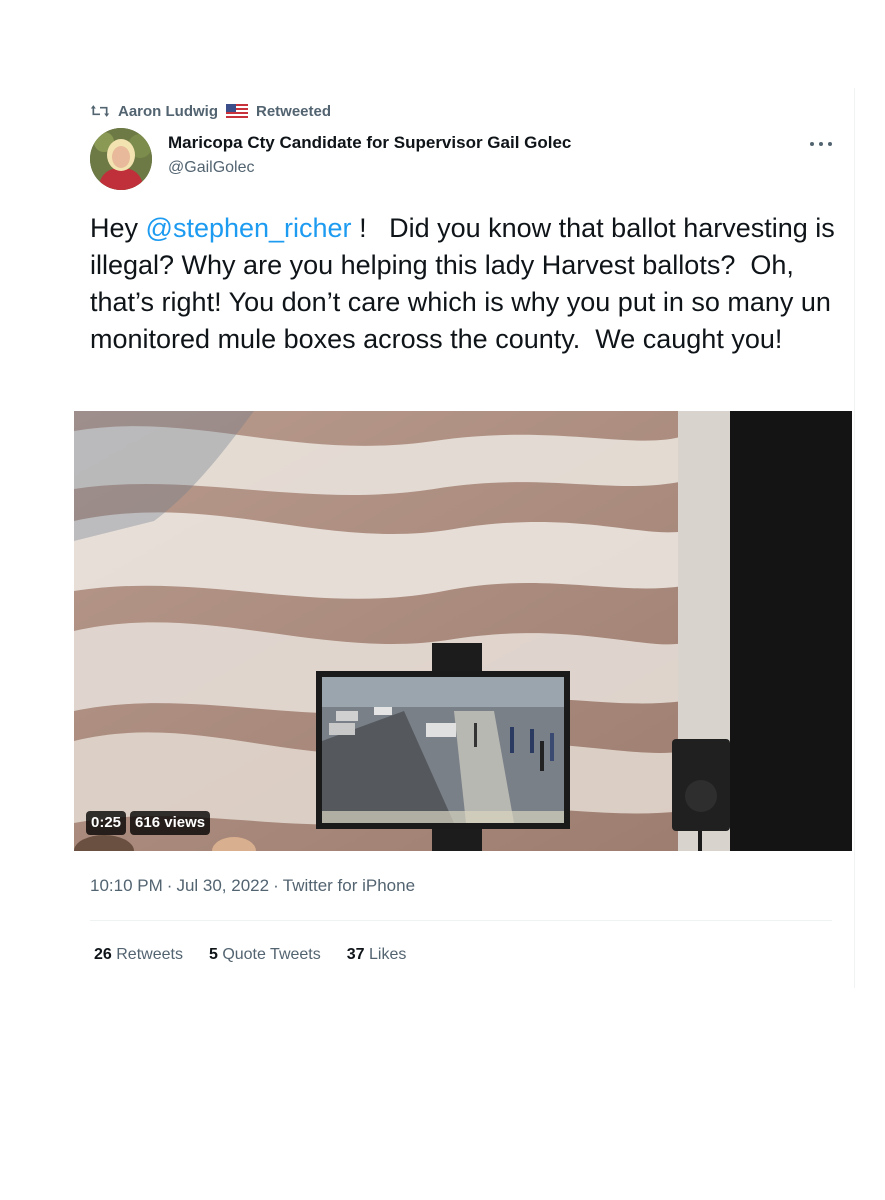 The height and width of the screenshot is (1200, 885). I want to click on author-handle: @GailGolec, so click(369, 168).